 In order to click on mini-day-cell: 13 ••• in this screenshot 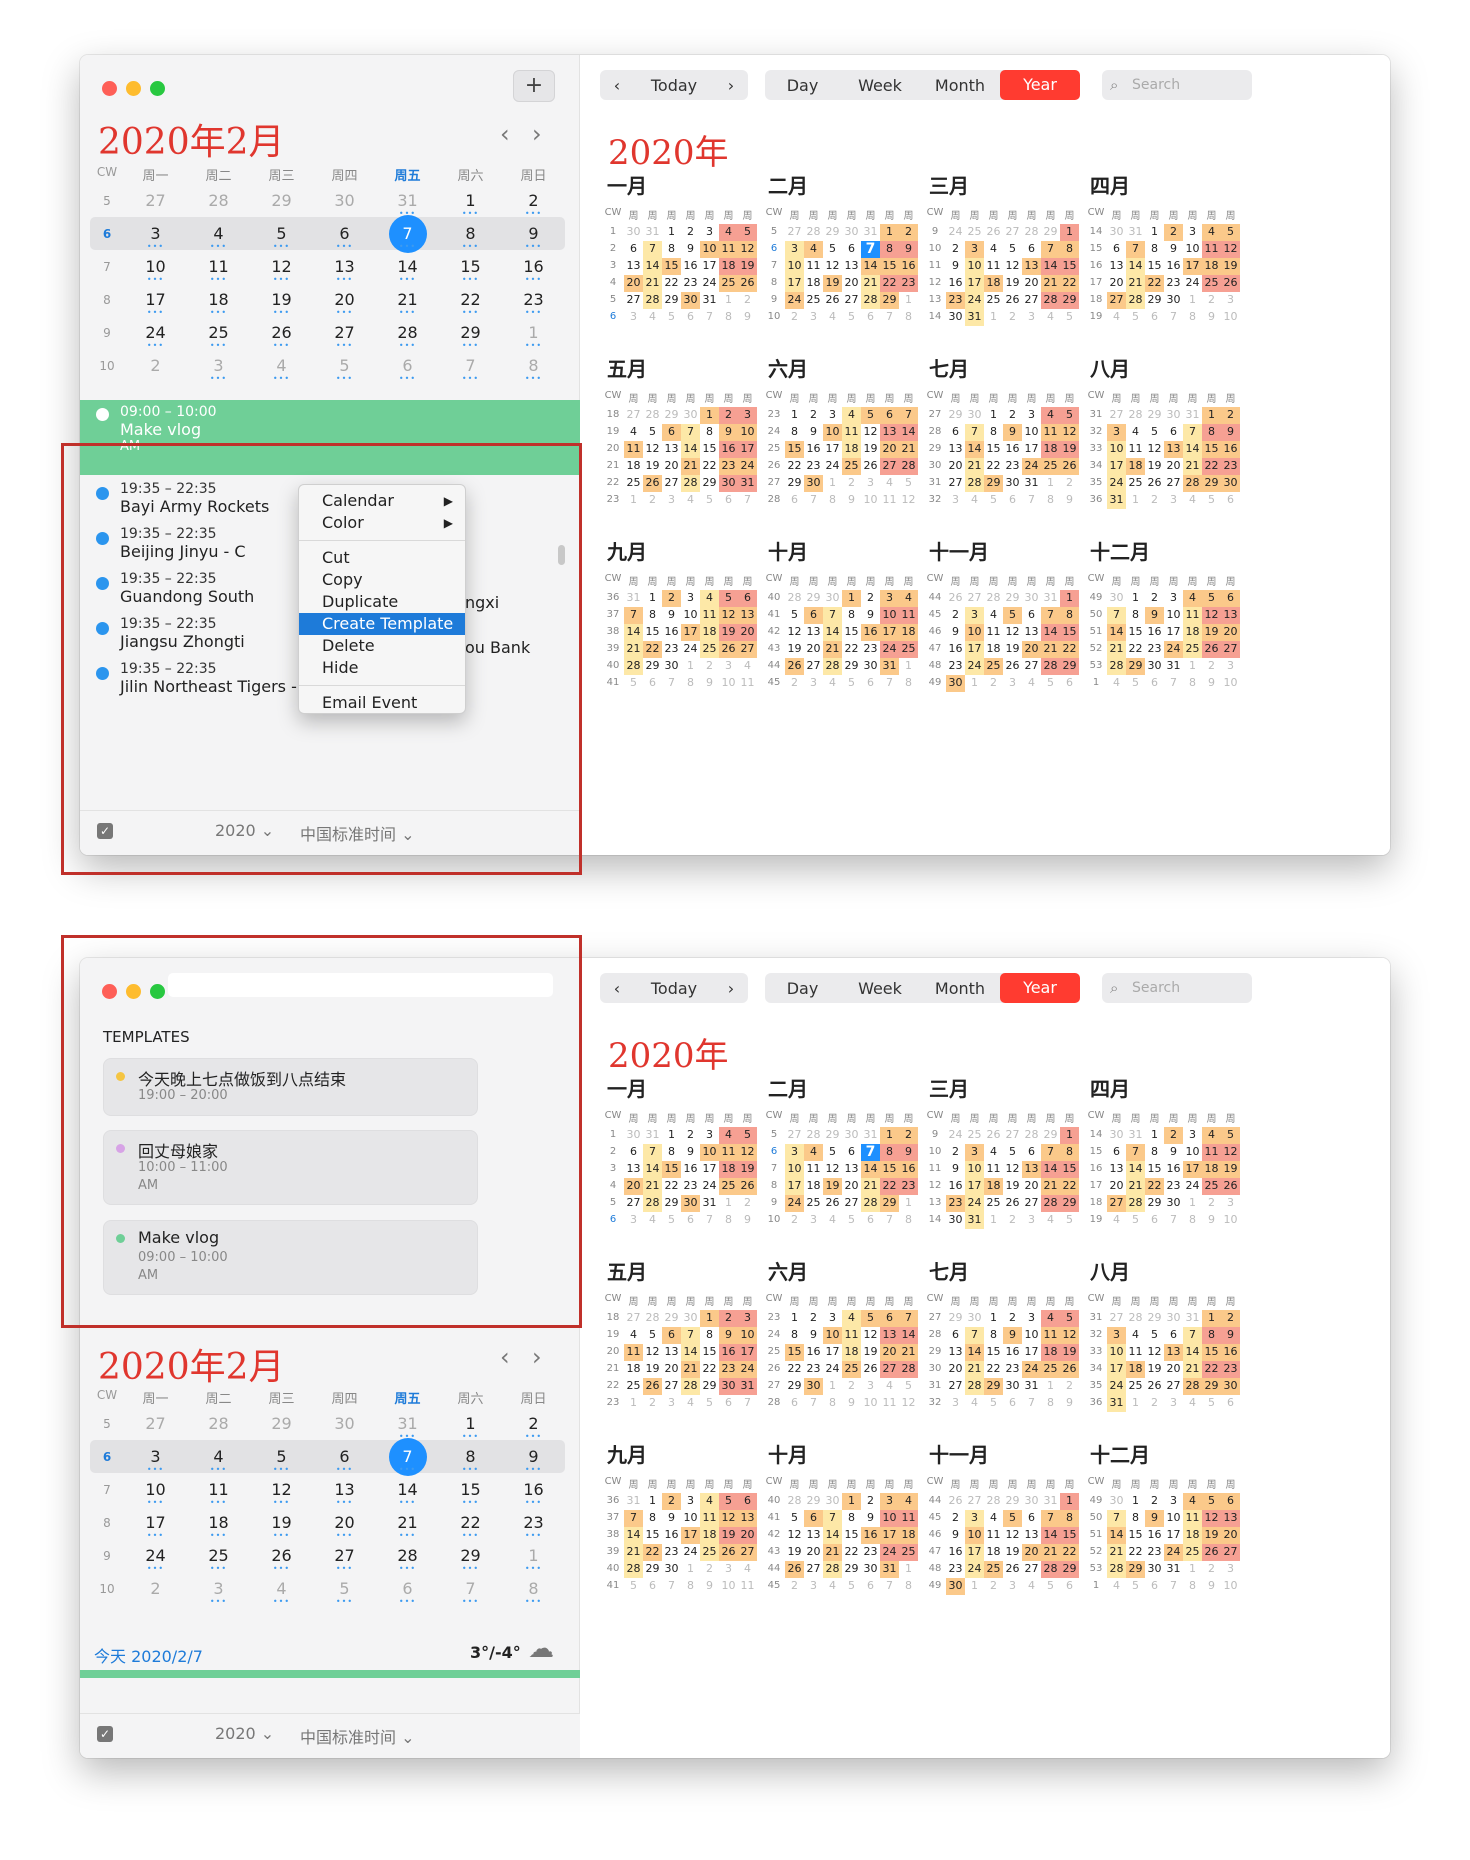, I will do `click(344, 1491)`.